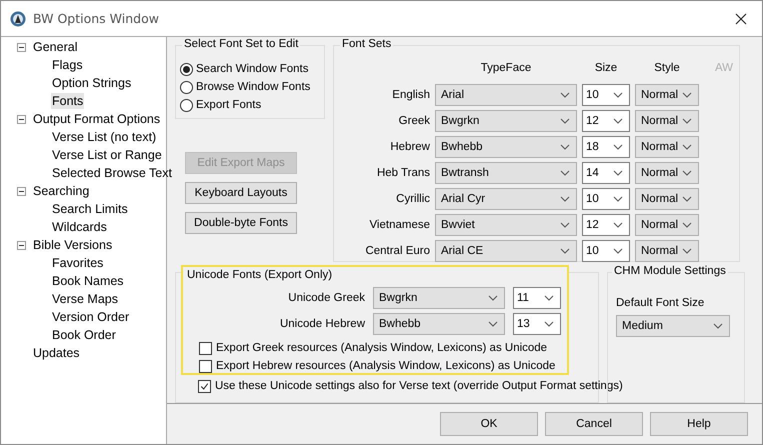 Image resolution: width=763 pixels, height=445 pixels. Describe the element at coordinates (252, 105) in the screenshot. I see `radio-option: Export Fonts` at that location.